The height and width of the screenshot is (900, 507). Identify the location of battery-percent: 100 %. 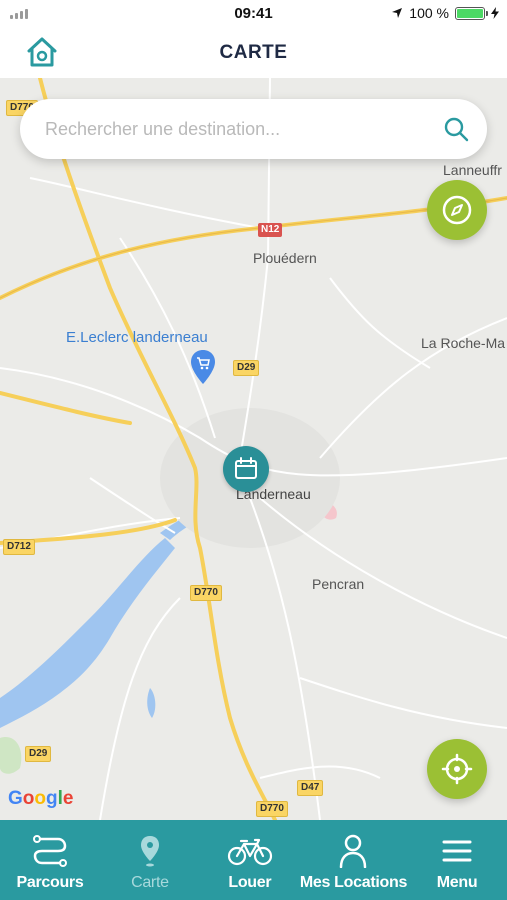
(429, 13).